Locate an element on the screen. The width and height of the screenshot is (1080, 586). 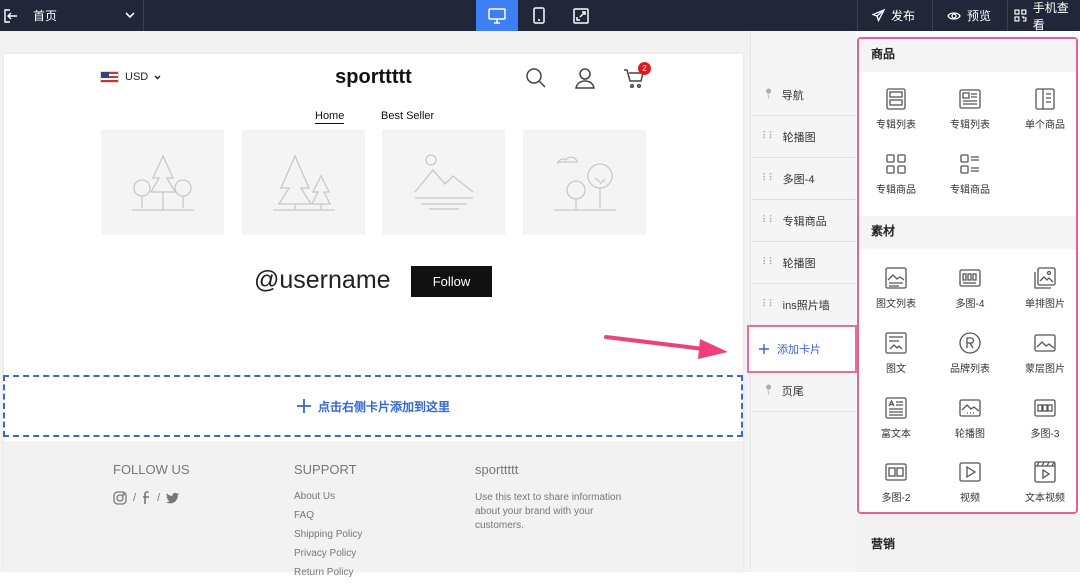
footer-link: Shipping Policy is located at coordinates (328, 534).